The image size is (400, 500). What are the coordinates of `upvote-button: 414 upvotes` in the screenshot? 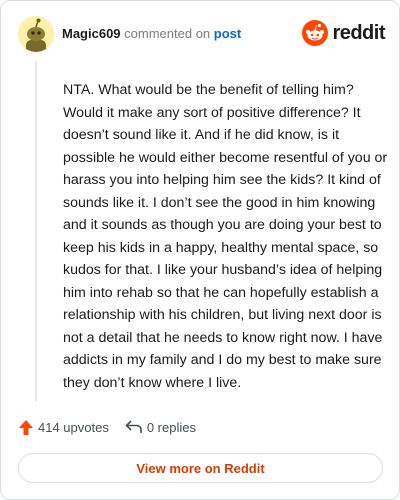 It's located at (63, 427).